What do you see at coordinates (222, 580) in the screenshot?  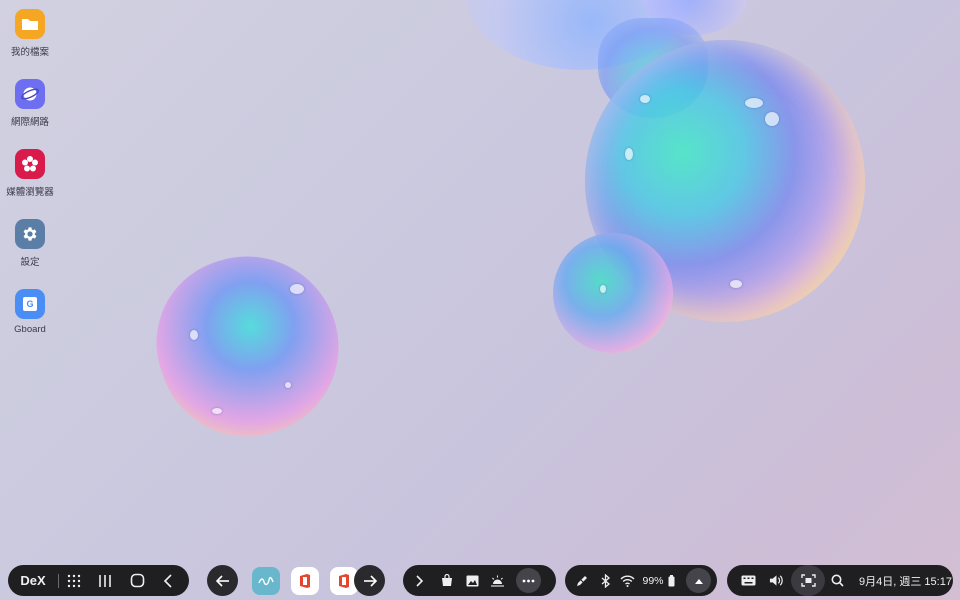 I see `scroll-left-icon` at bounding box center [222, 580].